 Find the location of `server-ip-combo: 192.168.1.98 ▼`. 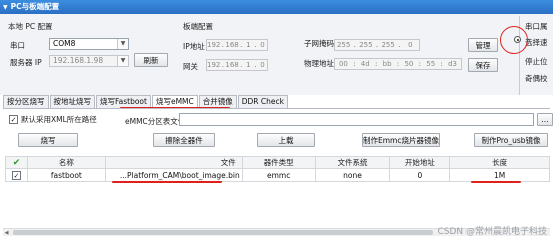

server-ip-combo: 192.168.1.98 ▼ is located at coordinates (89, 61).